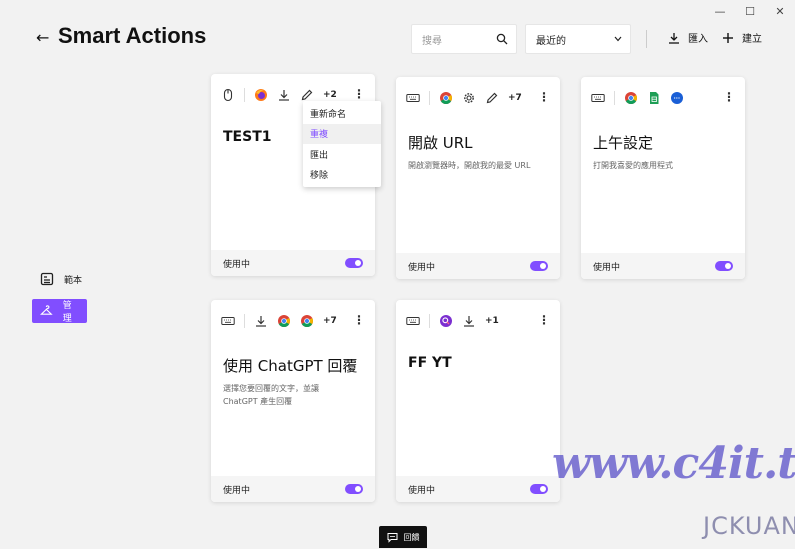 This screenshot has height=549, width=795. I want to click on action-card: +1 ⋮ FF YT 使用中, so click(478, 401).